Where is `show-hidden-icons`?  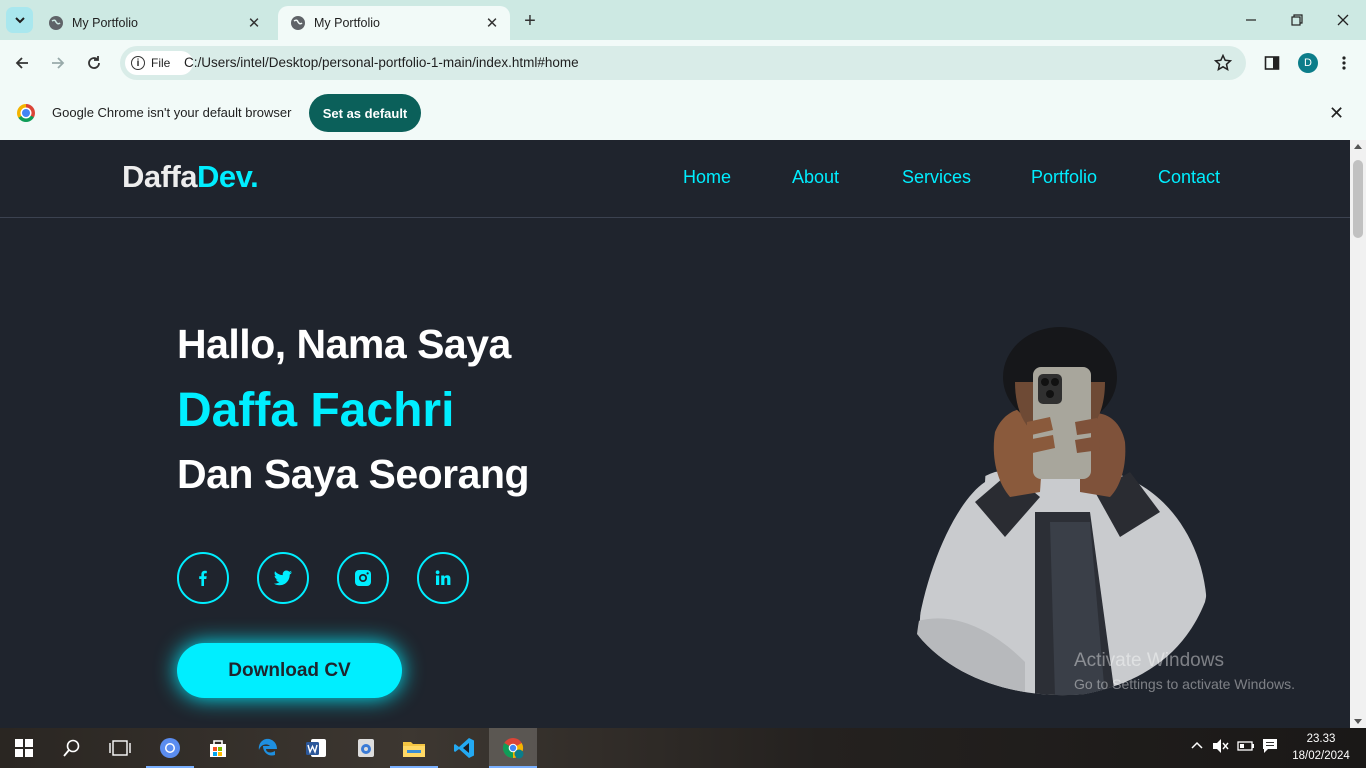 show-hidden-icons is located at coordinates (1197, 746).